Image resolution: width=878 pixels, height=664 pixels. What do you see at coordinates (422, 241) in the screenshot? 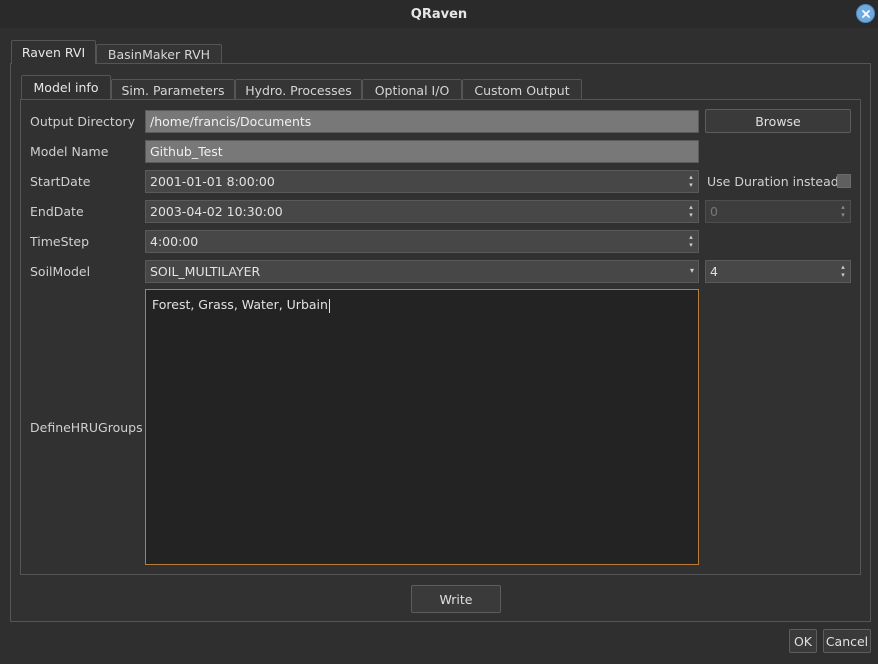
I see `time-step-field: 4:00:00 ▴ ▾` at bounding box center [422, 241].